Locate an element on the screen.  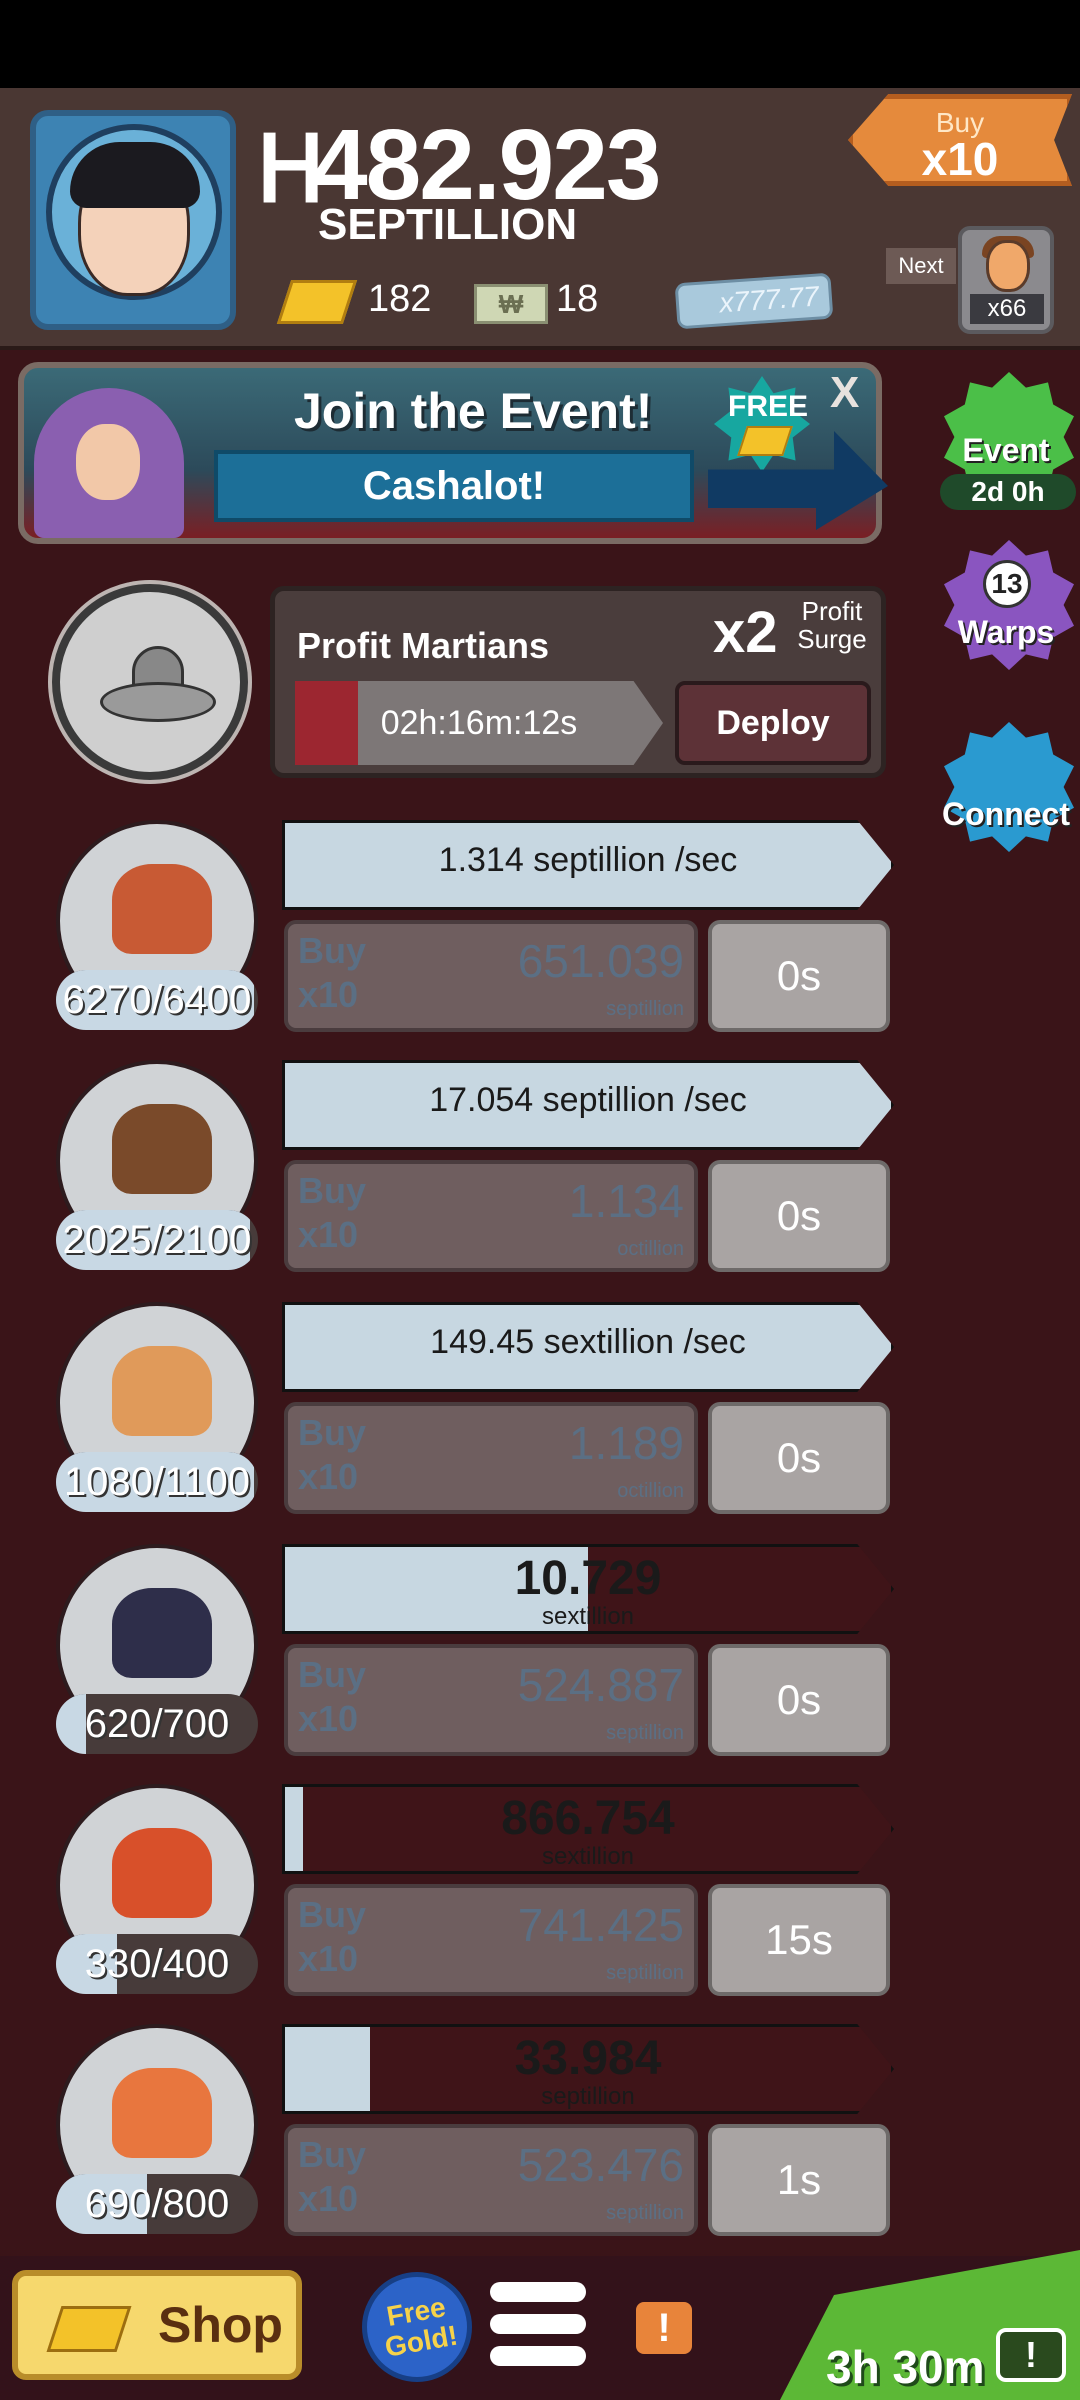
shop-label: Shop is located at coordinates (220, 2325).